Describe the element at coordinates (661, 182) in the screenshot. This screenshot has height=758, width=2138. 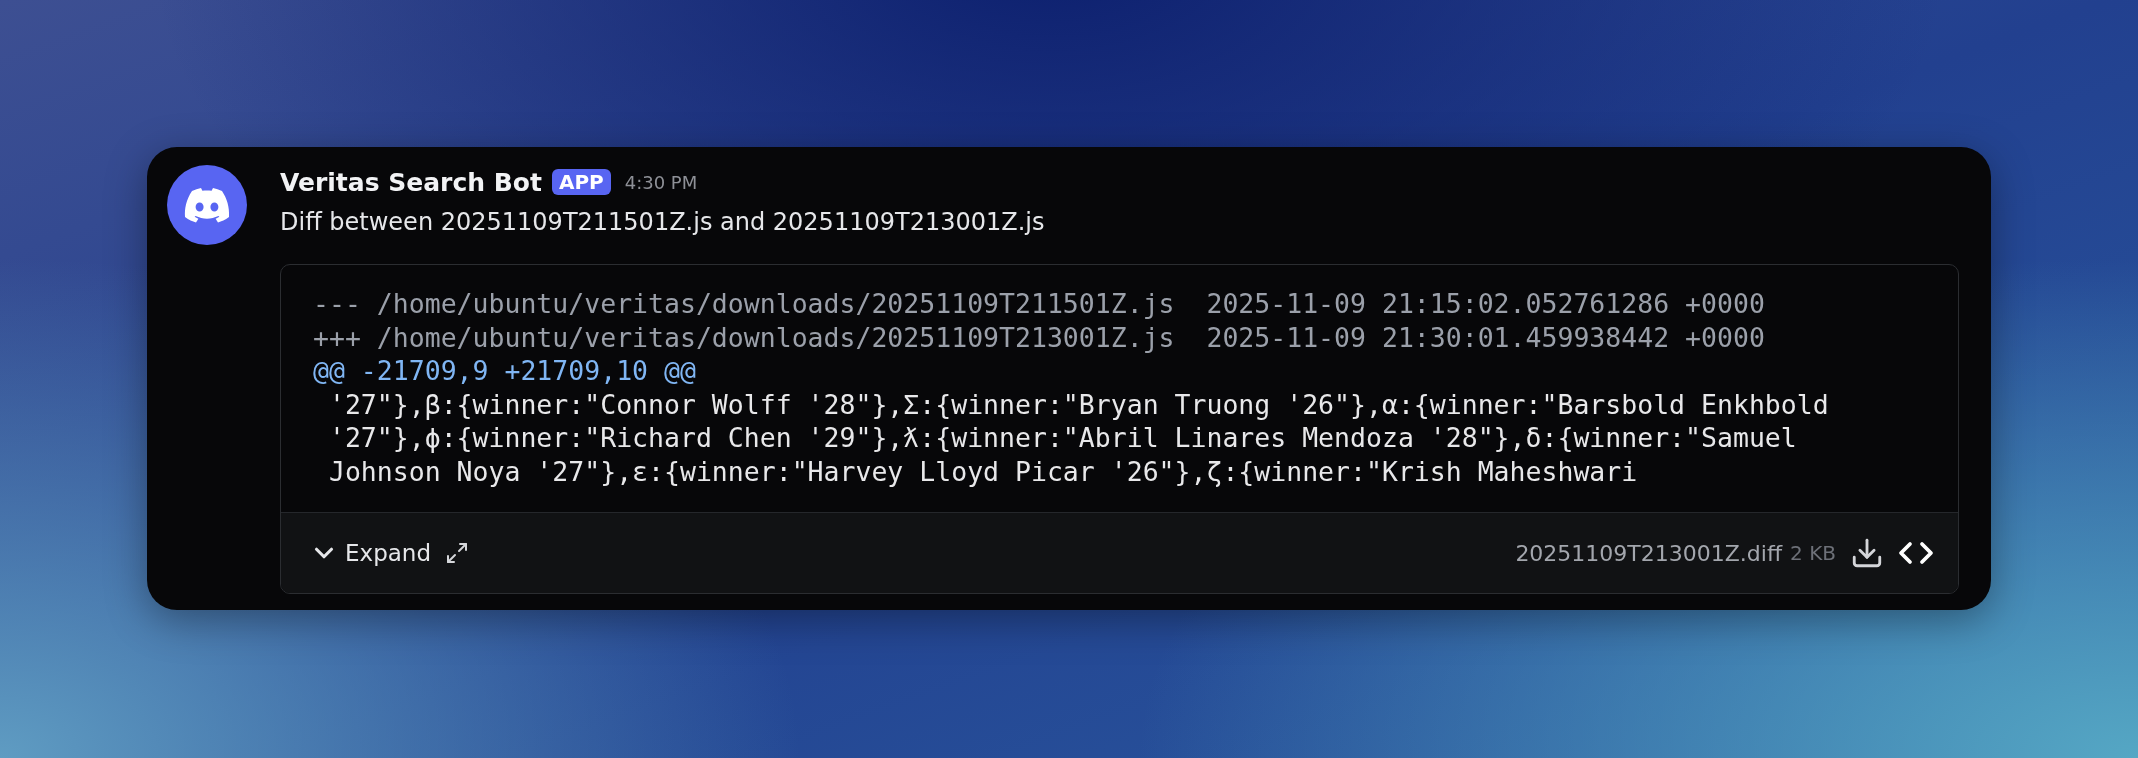
I see `timestamp: 4:30 PM` at that location.